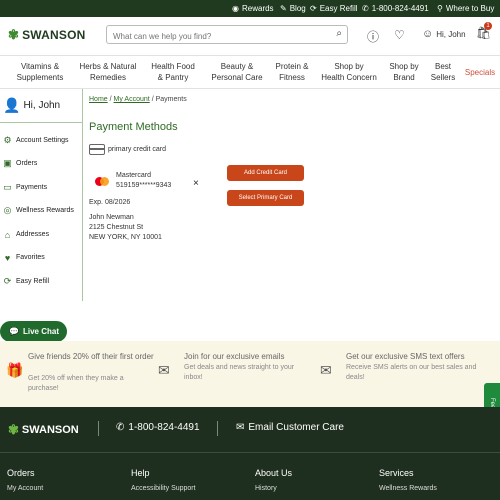  What do you see at coordinates (171, 99) in the screenshot?
I see `breadcrumb-current: Payments` at bounding box center [171, 99].